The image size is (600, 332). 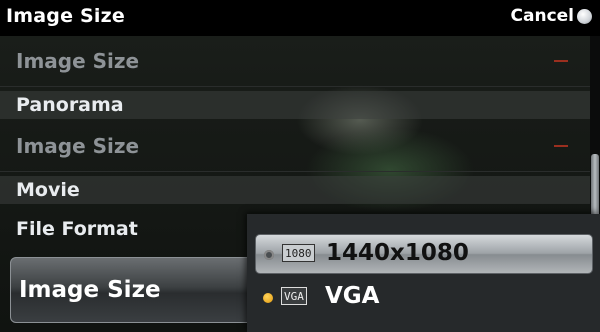 I want to click on page-title: Image Size, so click(x=65, y=16).